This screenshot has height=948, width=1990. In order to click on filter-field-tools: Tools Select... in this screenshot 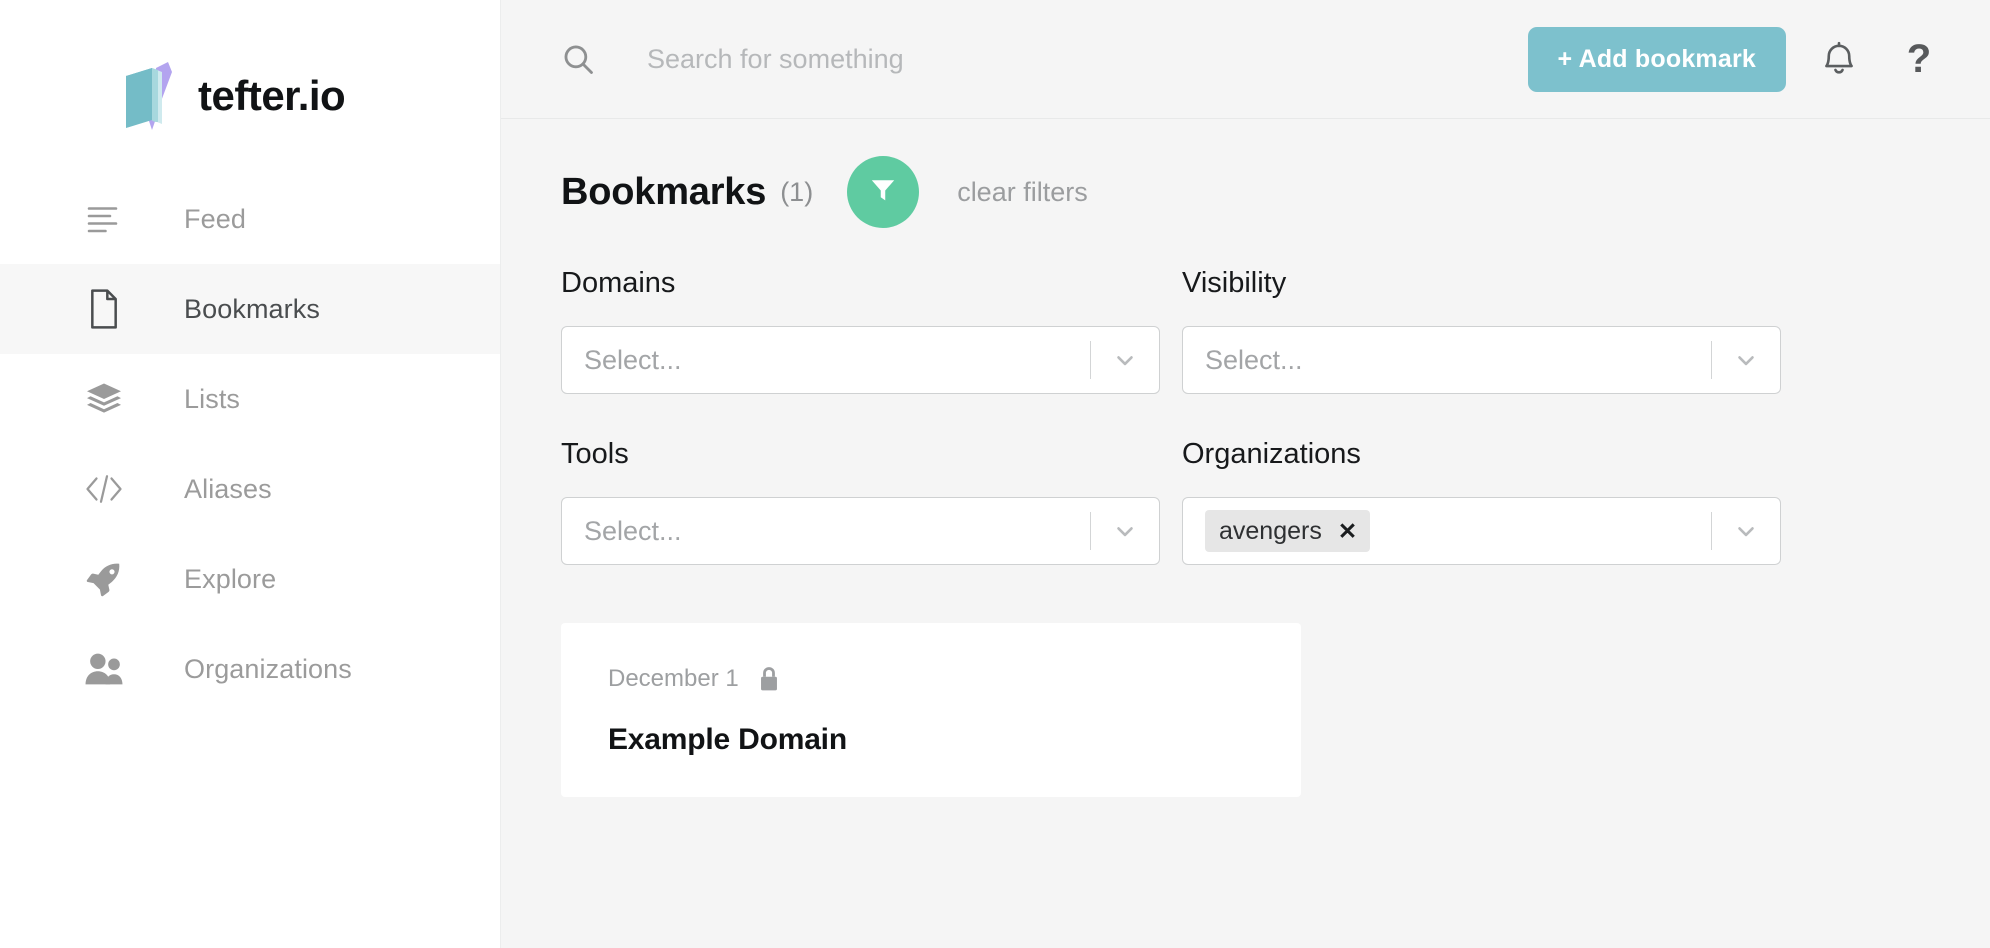, I will do `click(860, 501)`.